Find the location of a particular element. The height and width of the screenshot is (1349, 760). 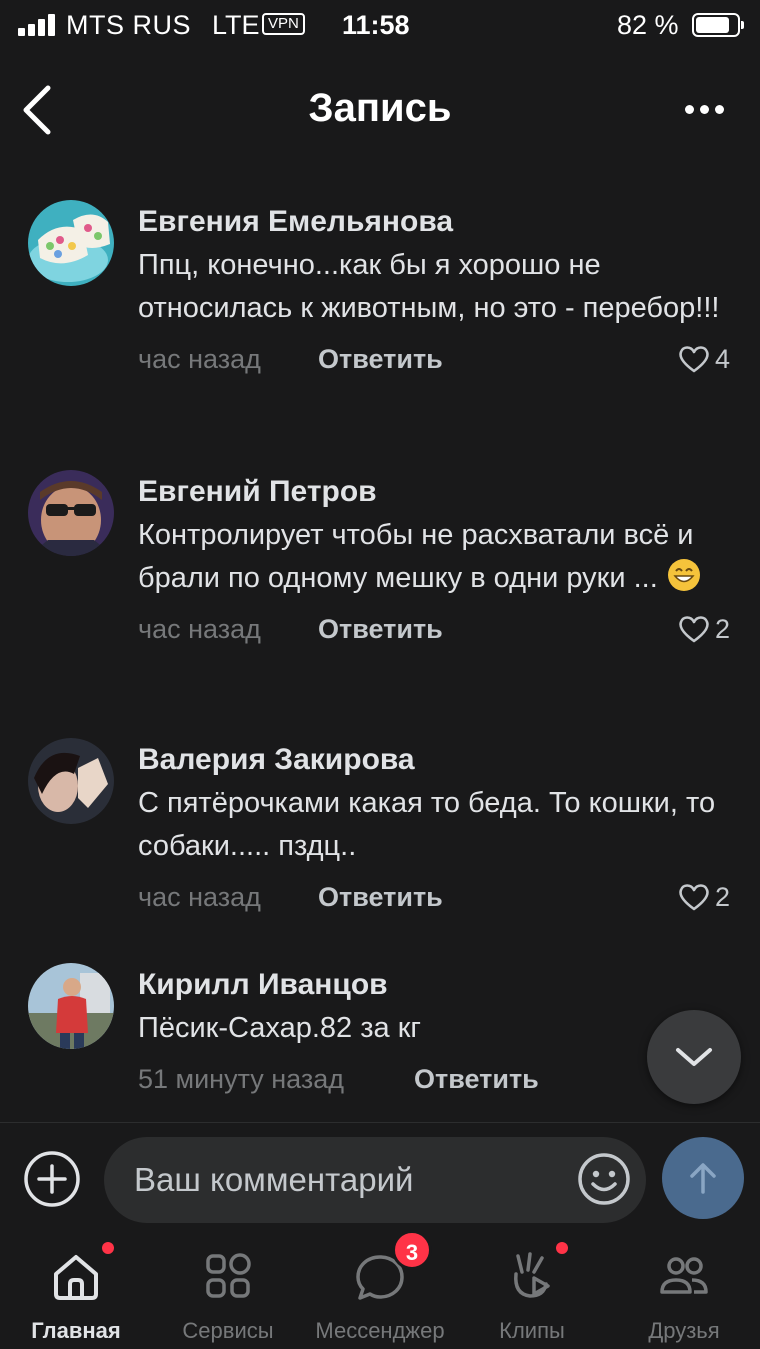

tab-services: Сервисы is located at coordinates (228, 1291).